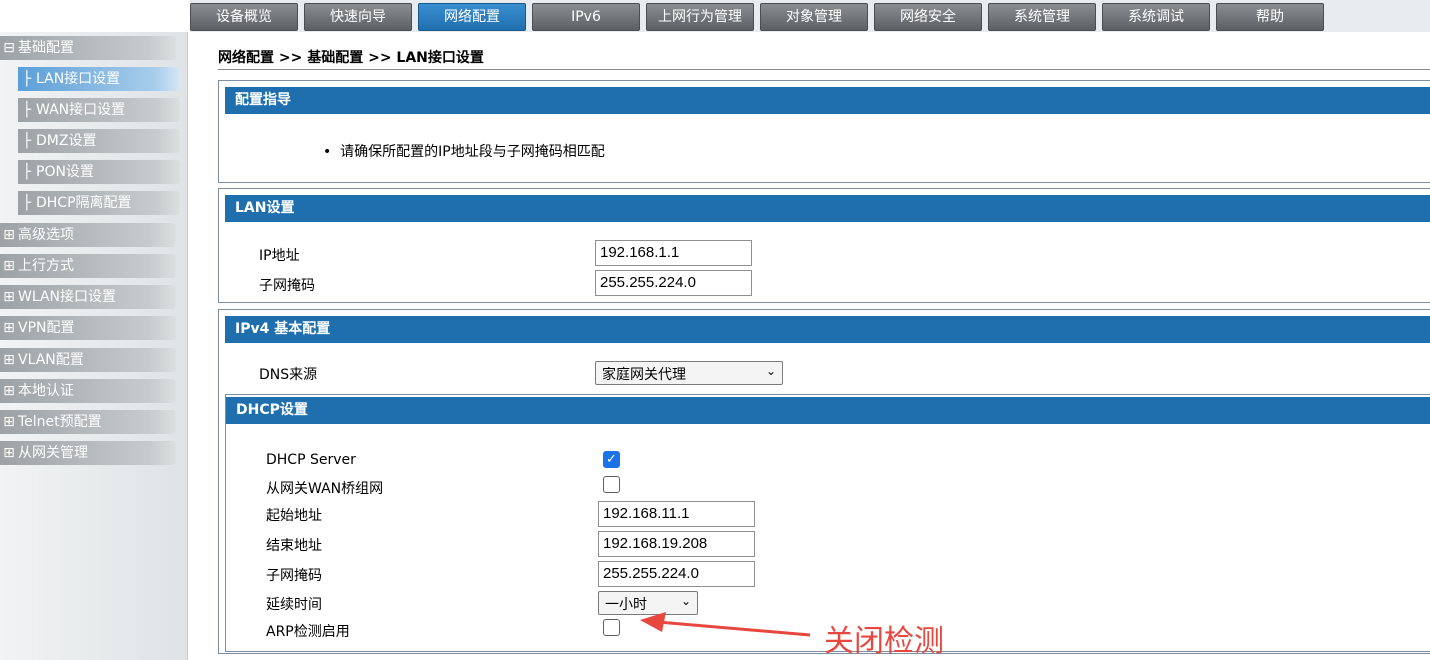  I want to click on dhcp-server-label: DHCP Server, so click(311, 460).